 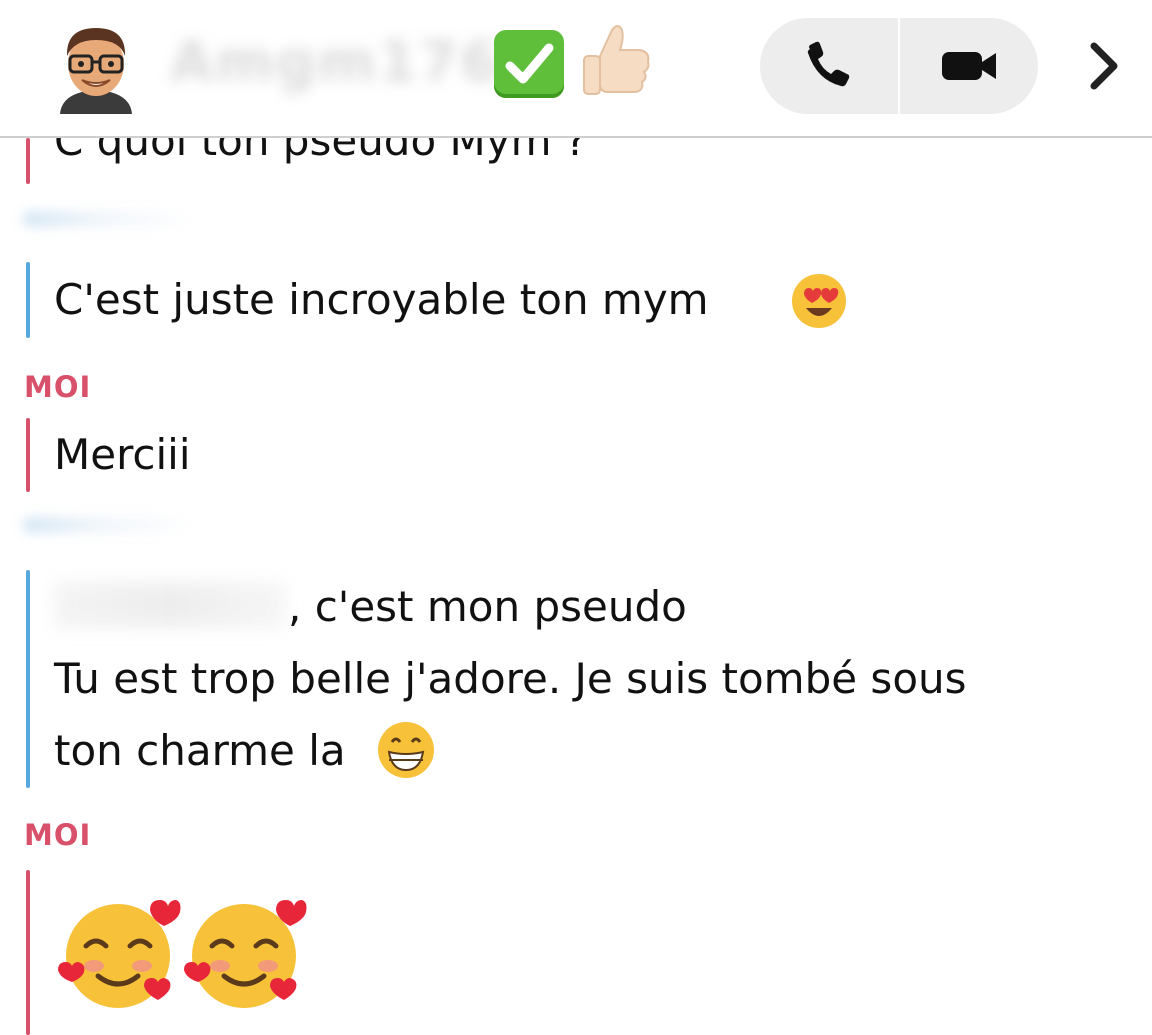 What do you see at coordinates (200, 750) in the screenshot?
I see `message-text: ton charme la` at bounding box center [200, 750].